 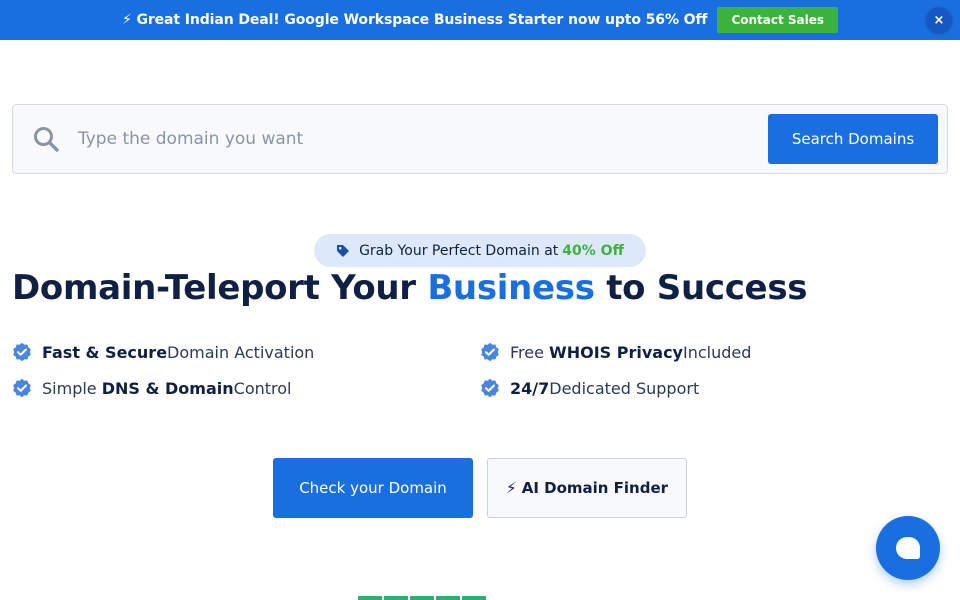 I want to click on headline-part-1: Domain-Teleport Your, so click(x=220, y=288).